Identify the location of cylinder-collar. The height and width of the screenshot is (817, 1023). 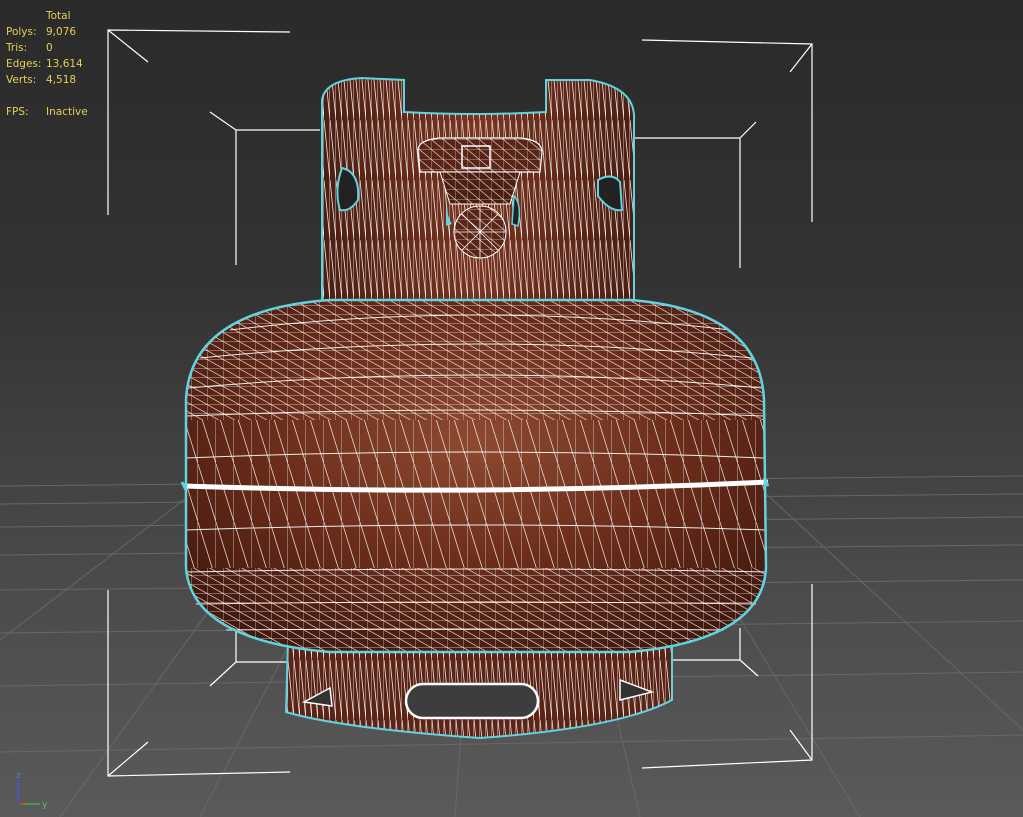
(478, 193).